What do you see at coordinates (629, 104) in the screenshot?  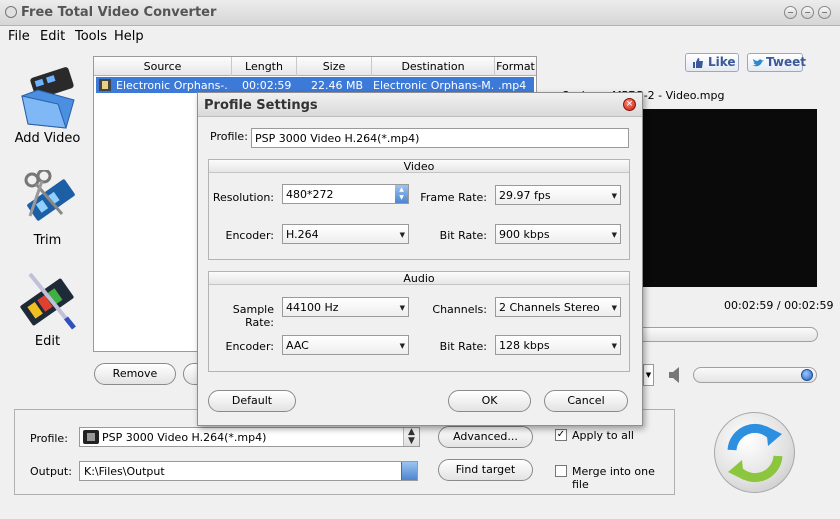 I see `close-icon: ×` at bounding box center [629, 104].